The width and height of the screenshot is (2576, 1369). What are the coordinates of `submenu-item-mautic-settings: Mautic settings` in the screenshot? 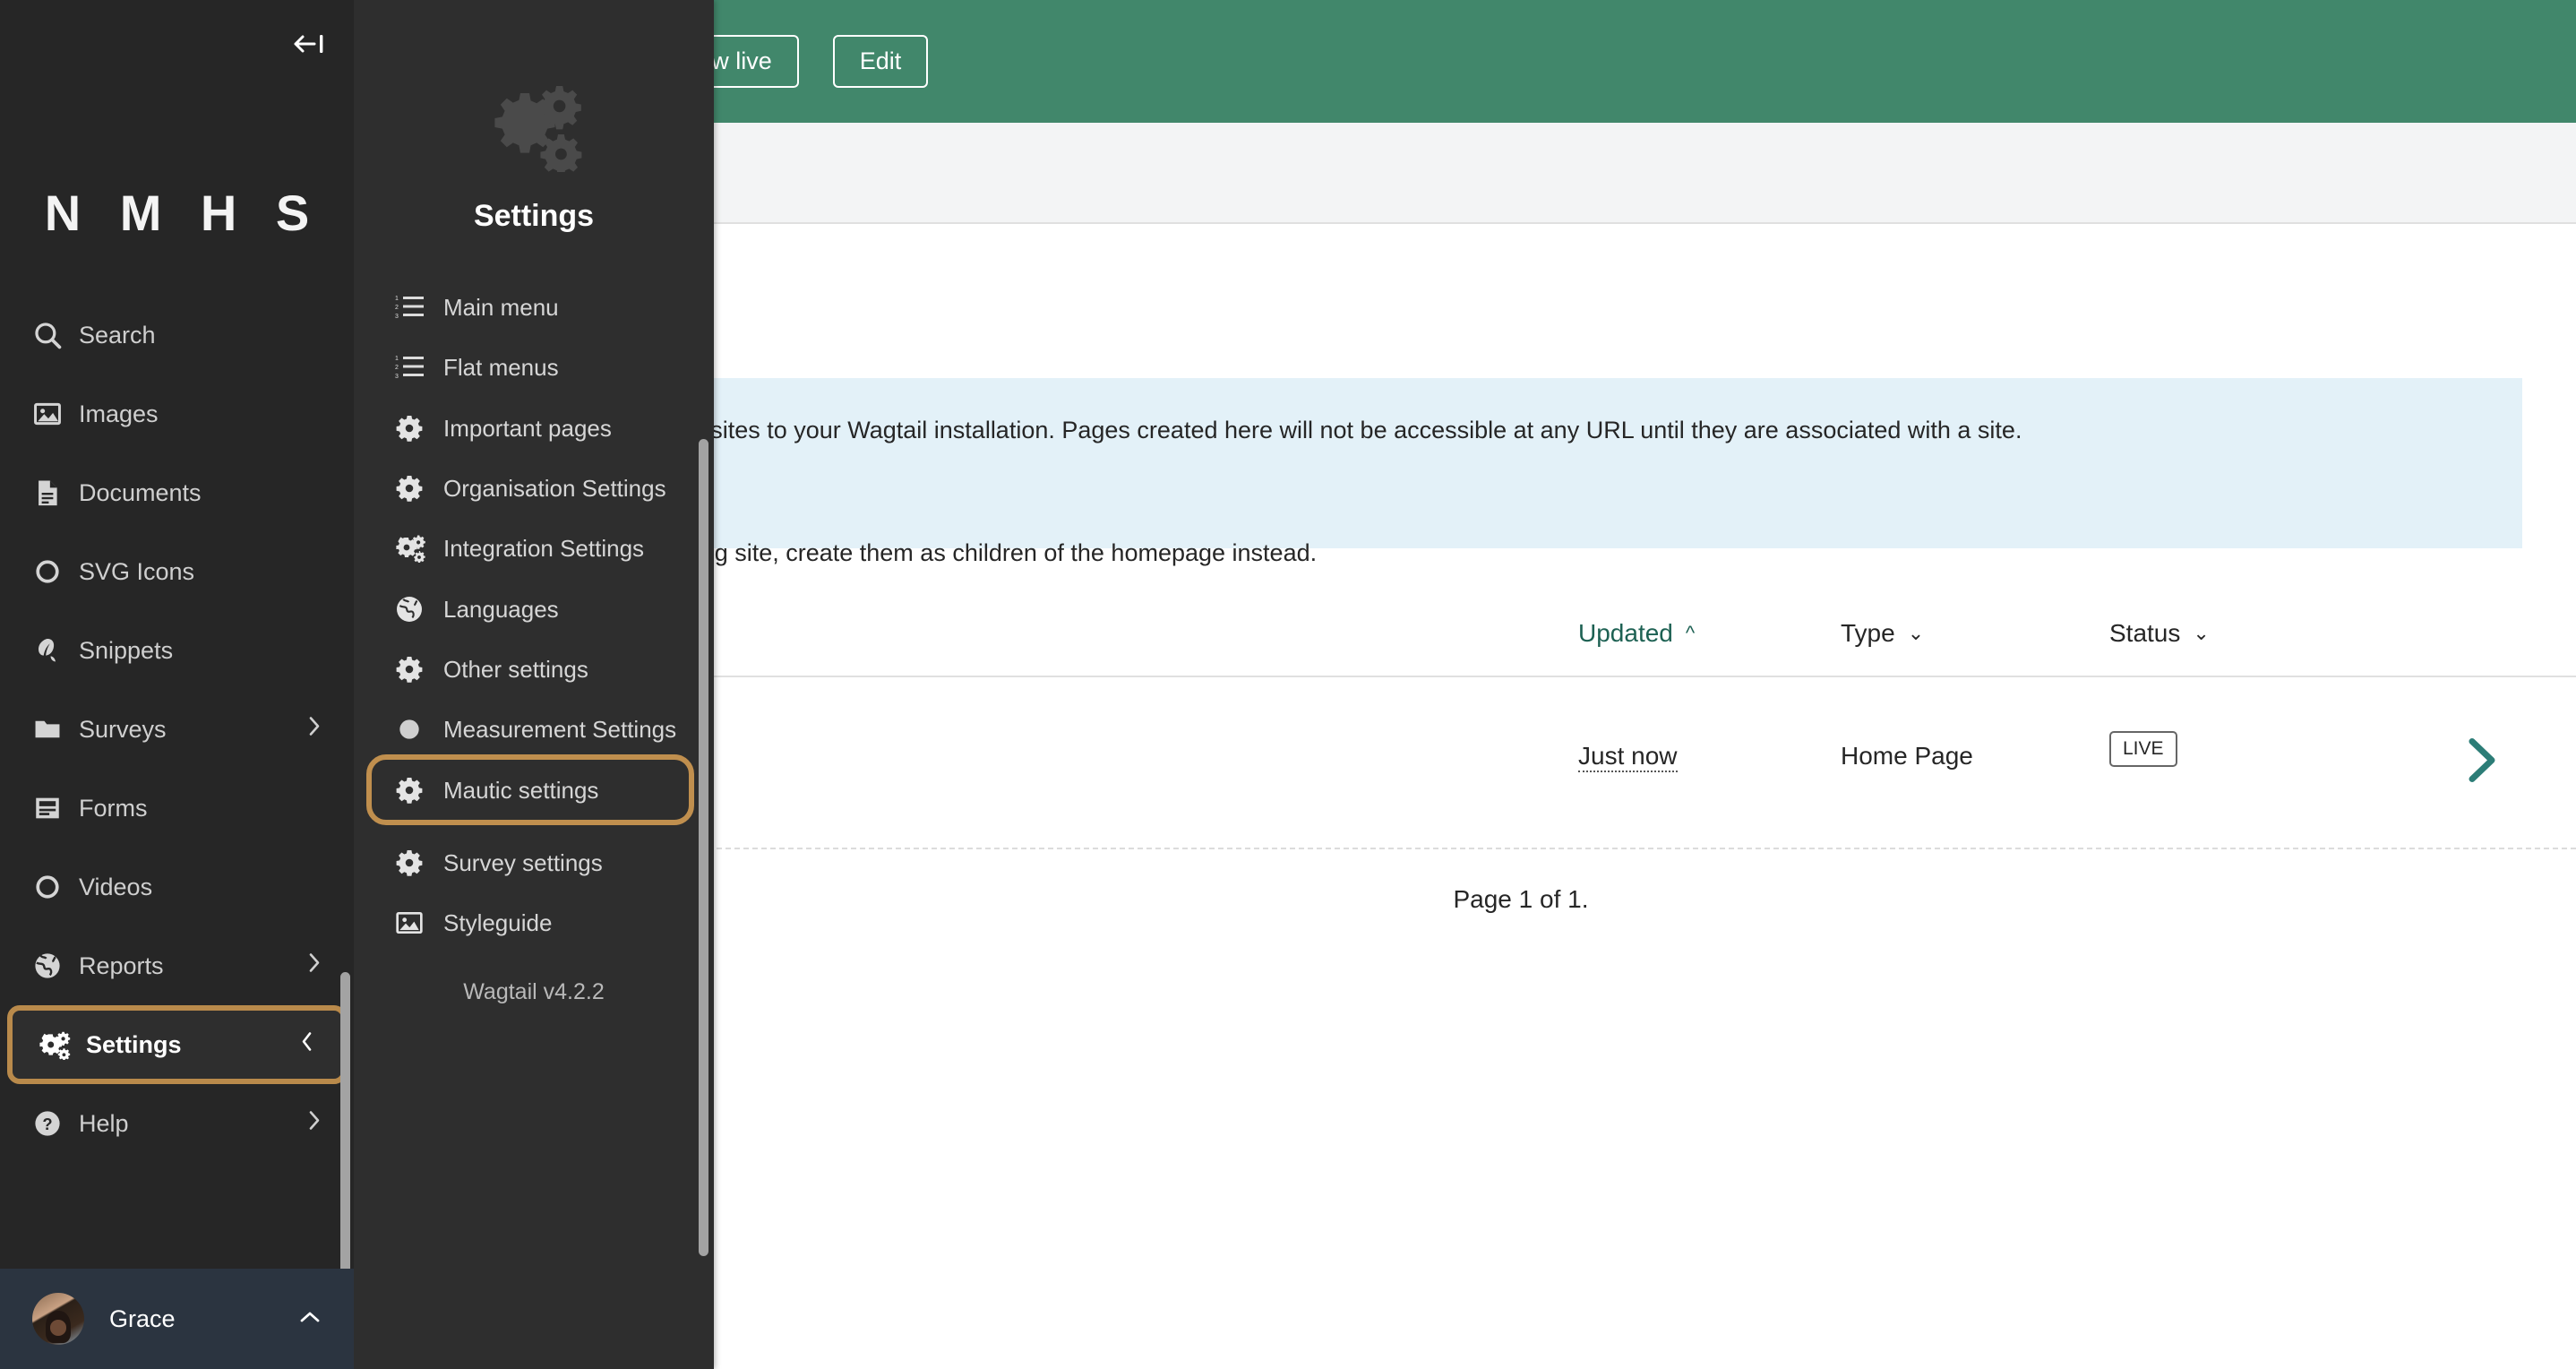 It's located at (530, 789).